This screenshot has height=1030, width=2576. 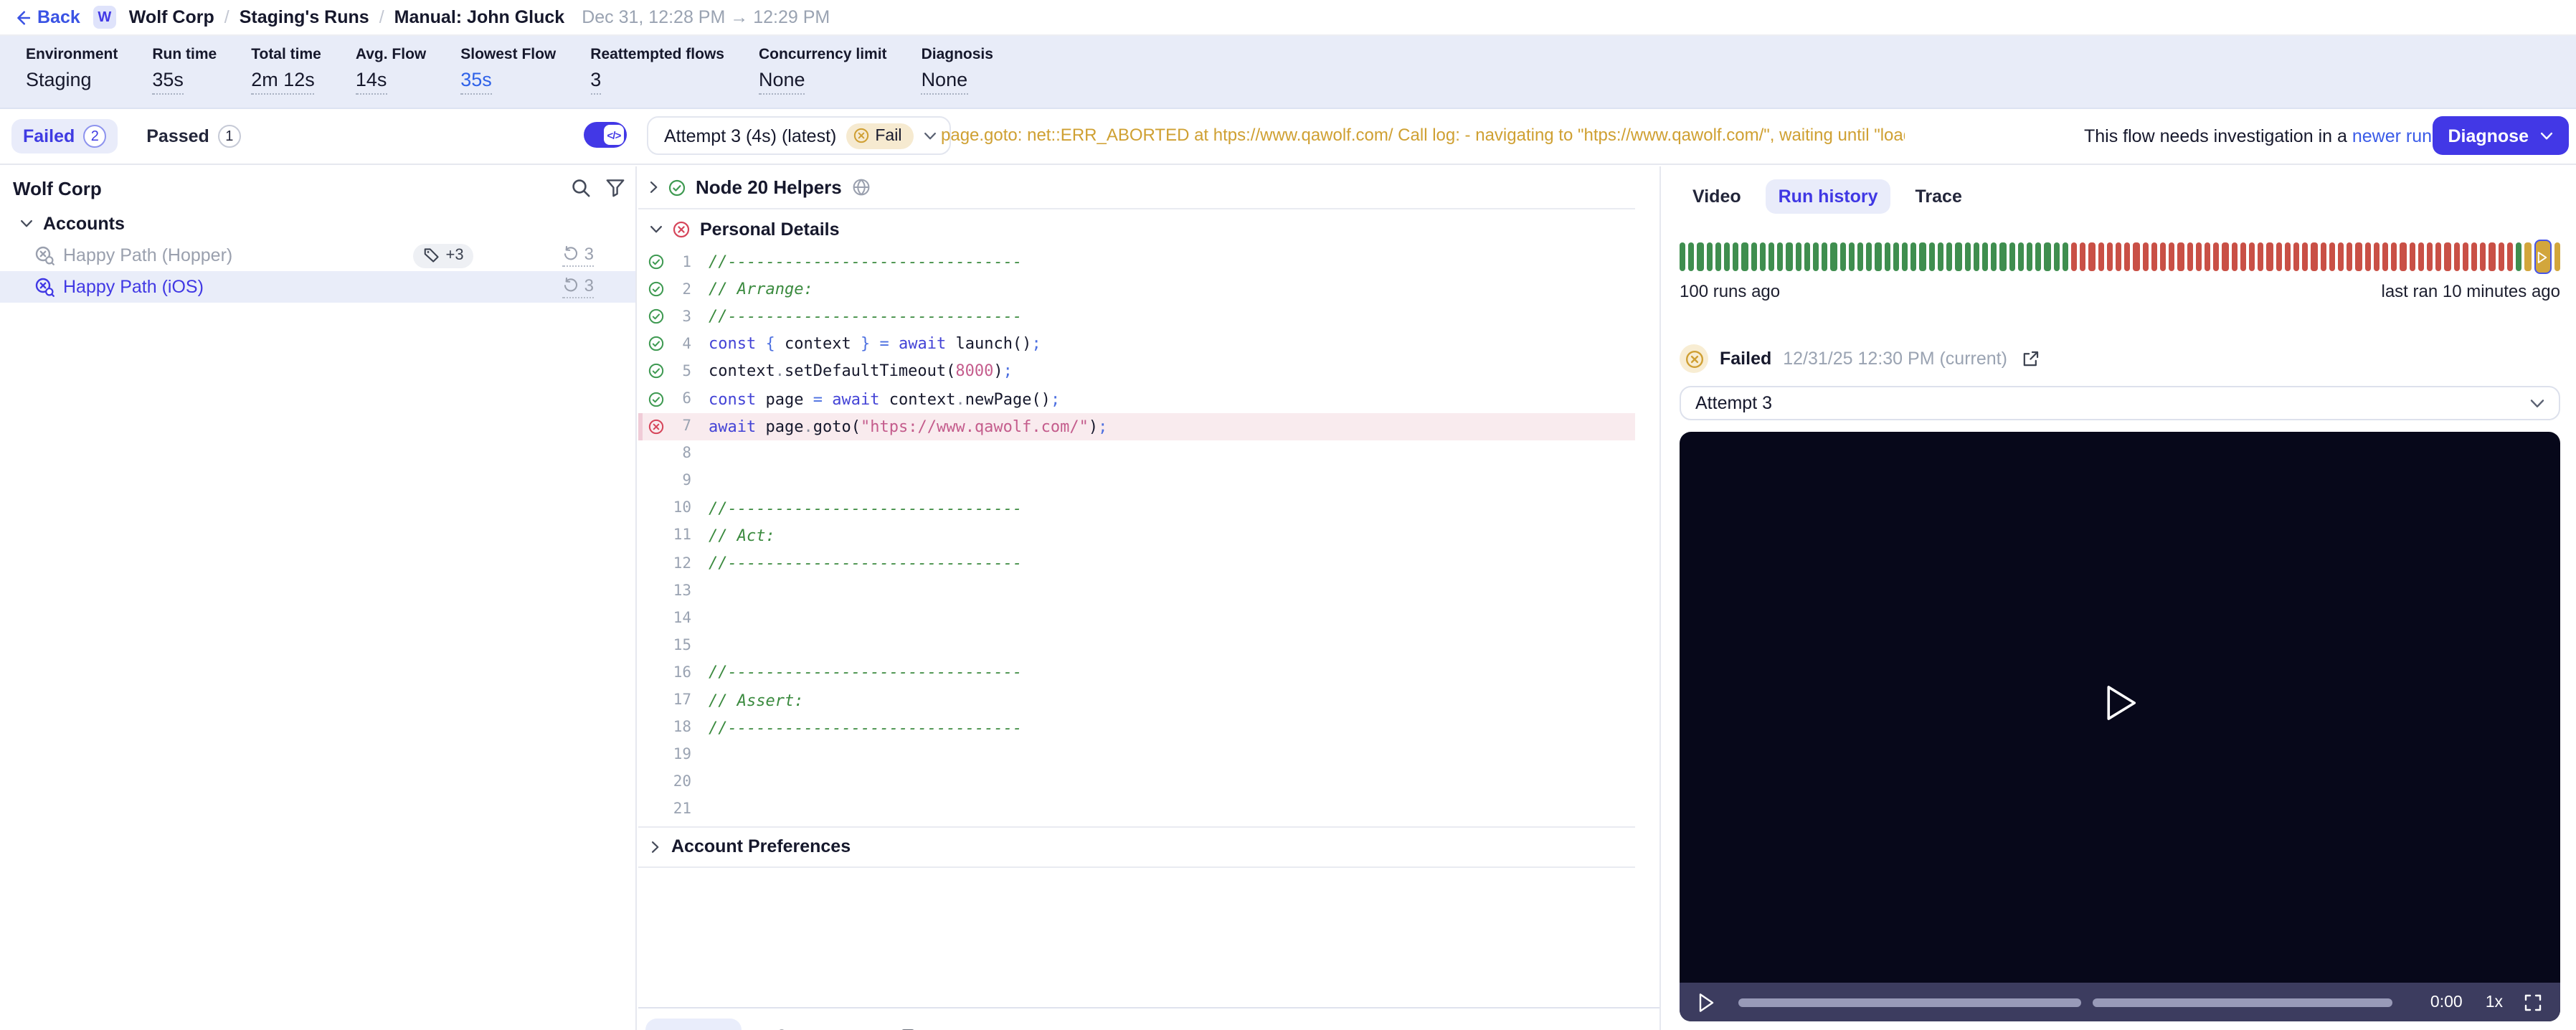 I want to click on playback-speed-button: 1x, so click(x=2494, y=1002).